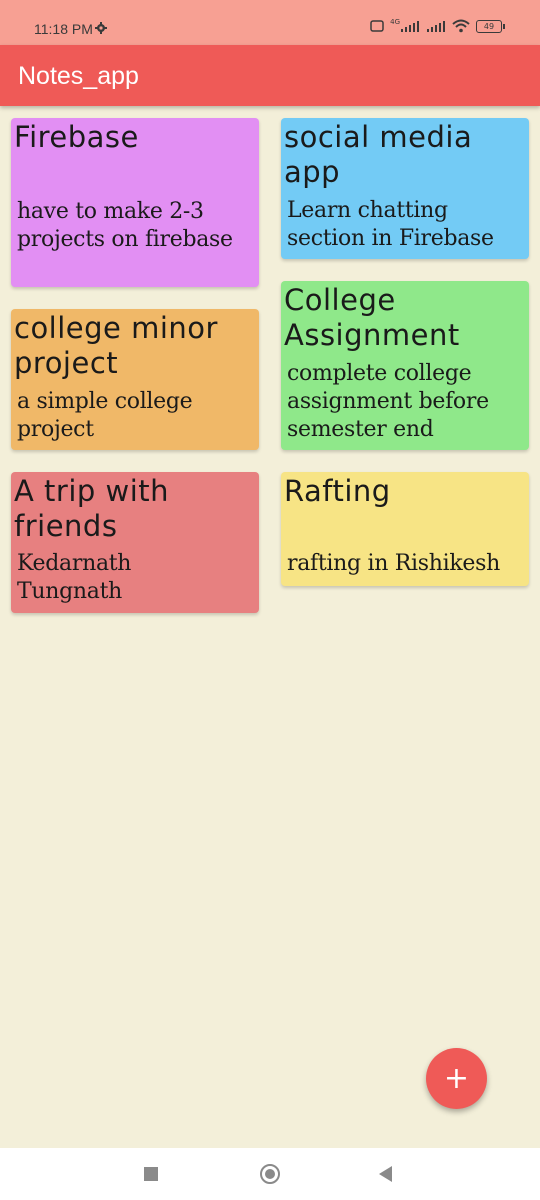 The height and width of the screenshot is (1200, 540). I want to click on plus-icon: +, so click(456, 1078).